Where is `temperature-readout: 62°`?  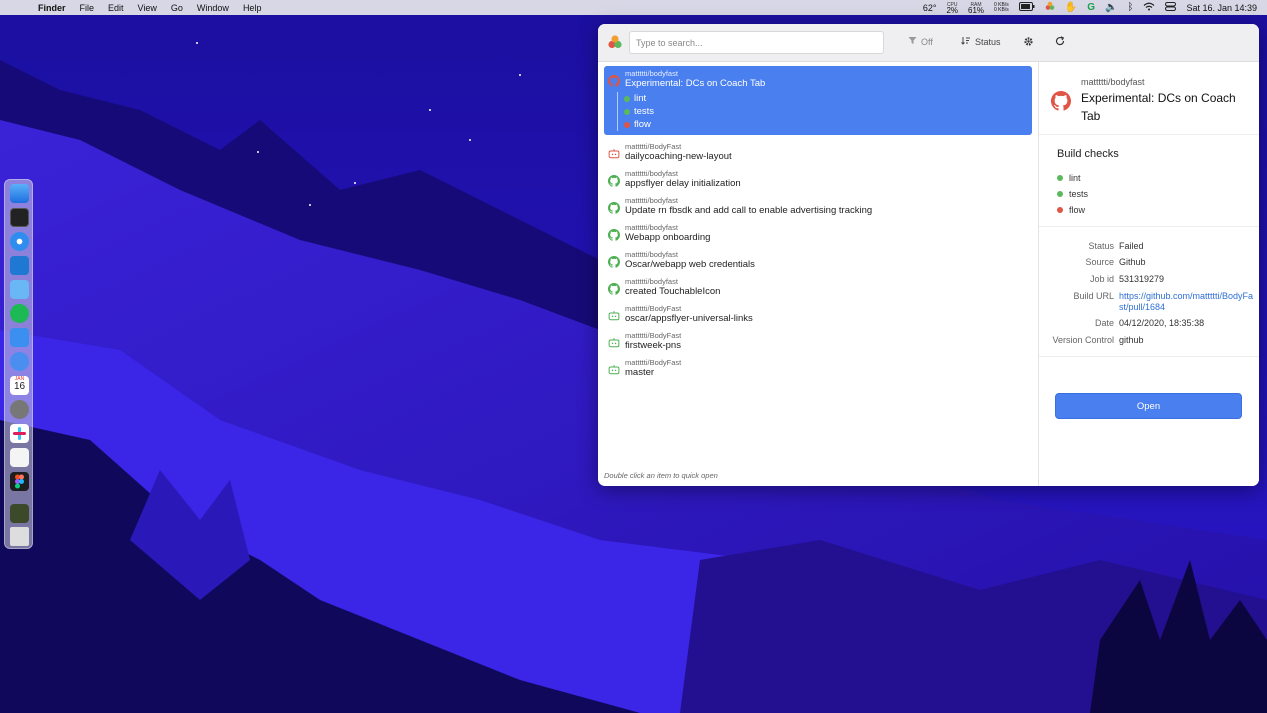 temperature-readout: 62° is located at coordinates (930, 8).